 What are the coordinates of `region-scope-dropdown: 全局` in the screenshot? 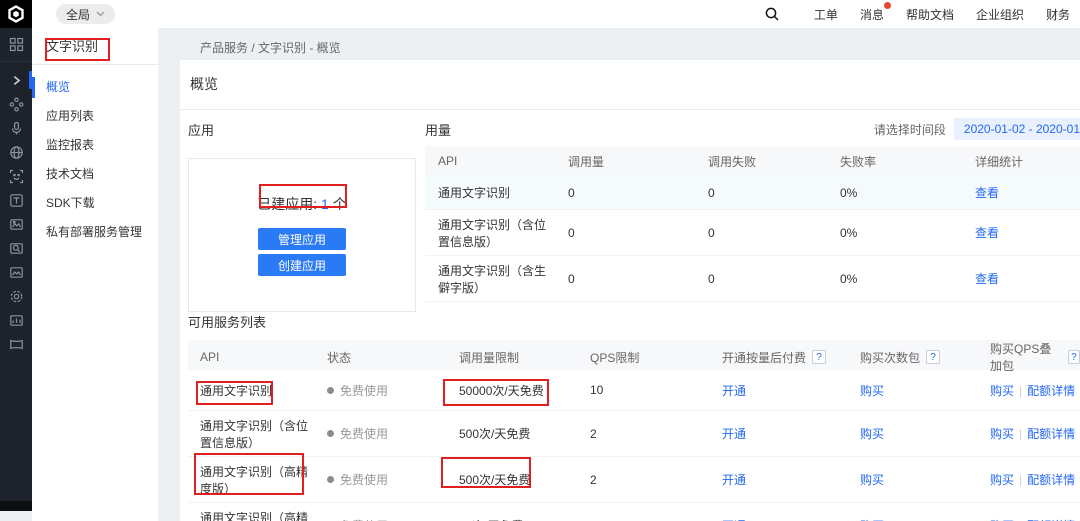 It's located at (86, 14).